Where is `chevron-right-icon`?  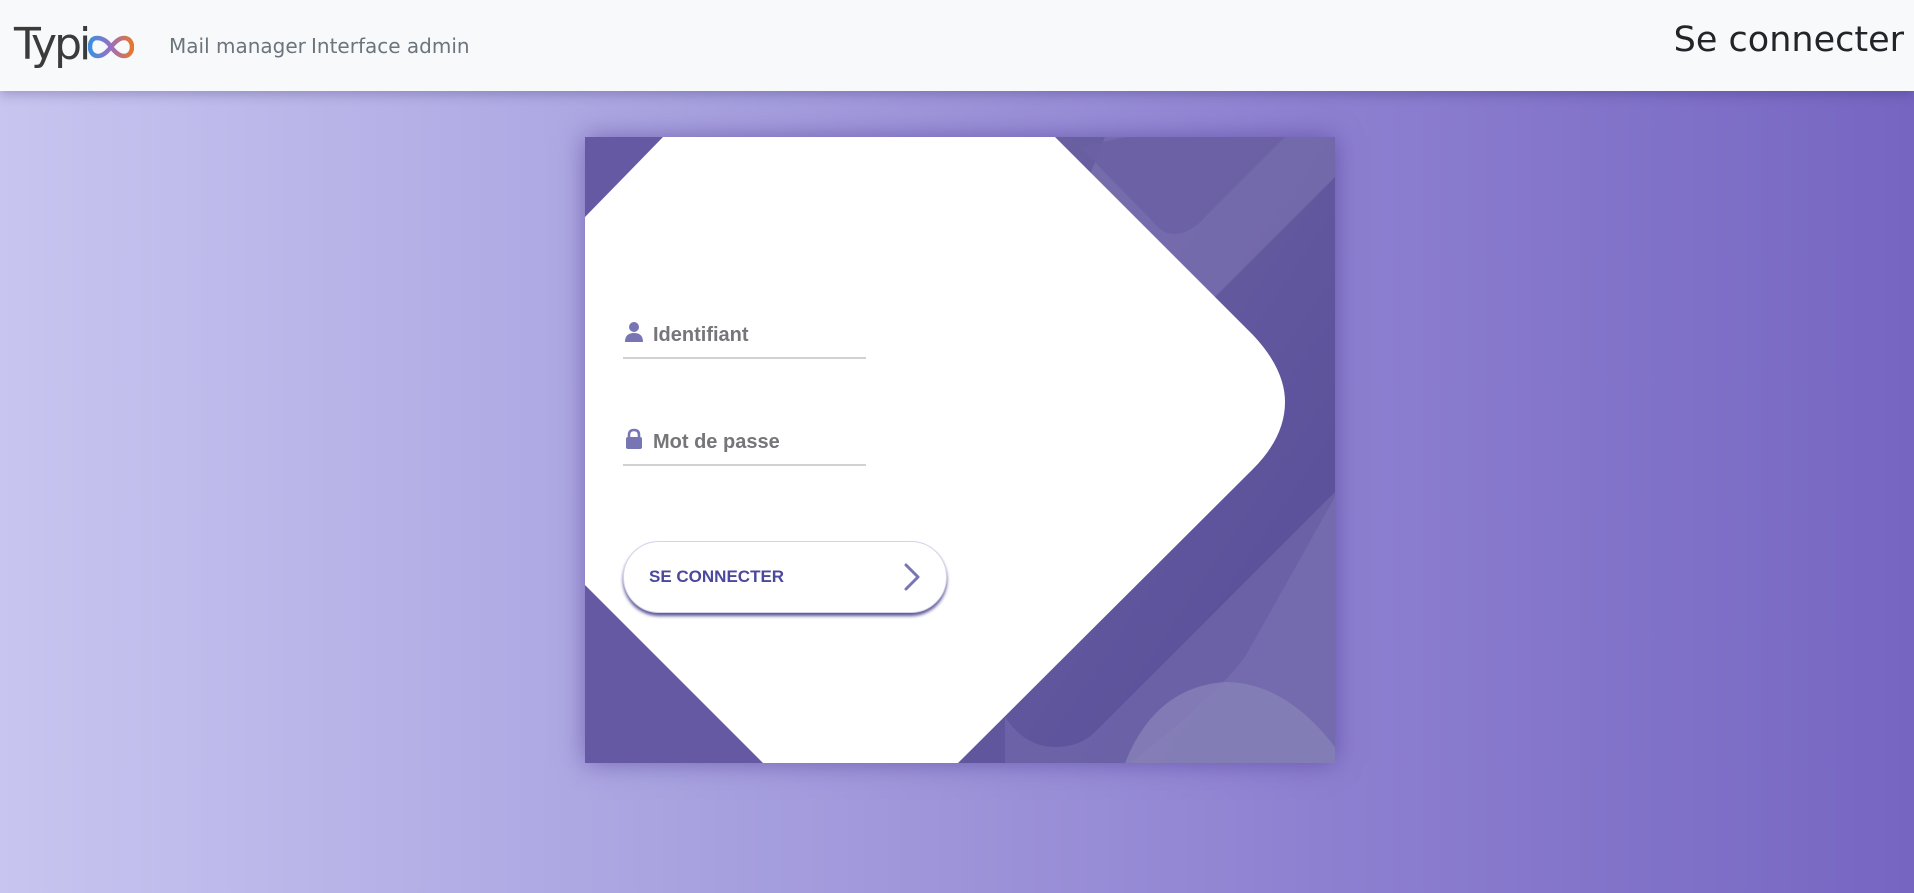 chevron-right-icon is located at coordinates (912, 577).